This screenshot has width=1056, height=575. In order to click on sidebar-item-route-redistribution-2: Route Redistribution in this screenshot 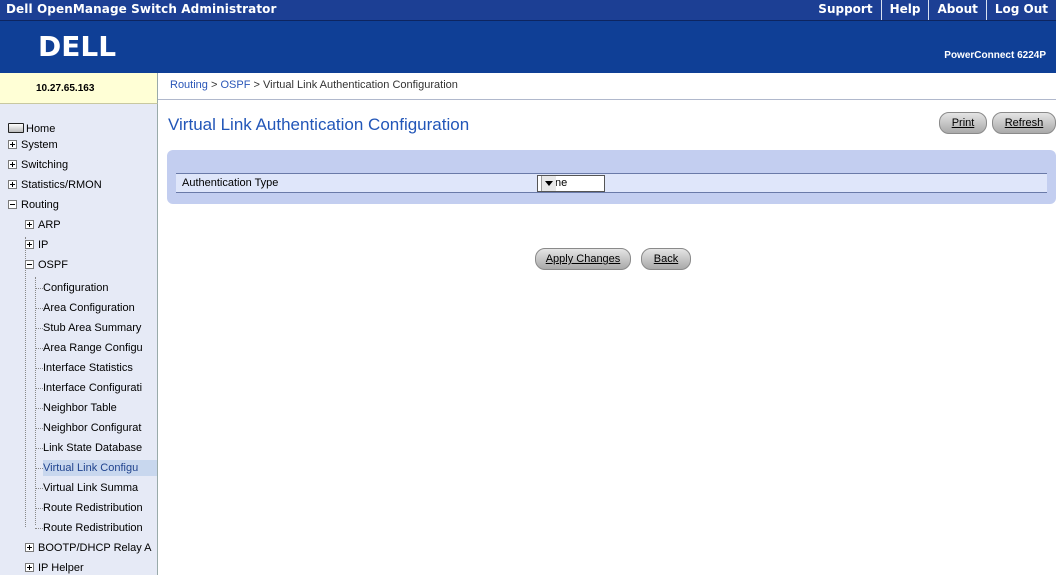, I will do `click(93, 528)`.